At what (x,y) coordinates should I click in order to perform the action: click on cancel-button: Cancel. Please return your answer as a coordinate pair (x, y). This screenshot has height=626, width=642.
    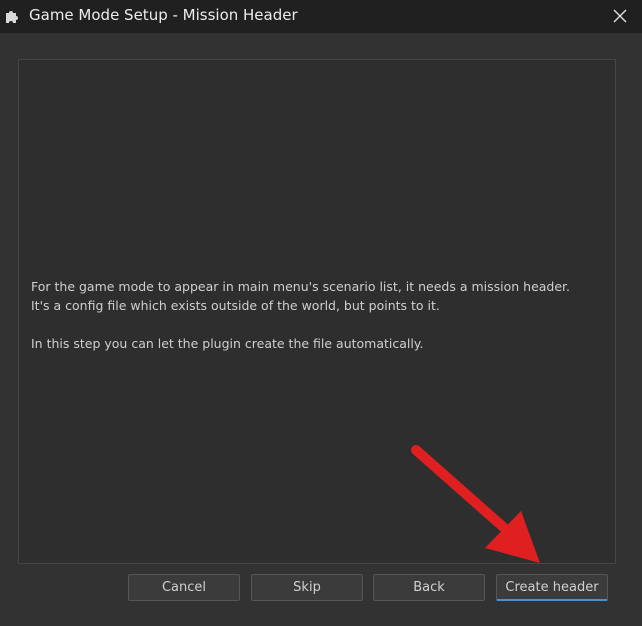
    Looking at the image, I should click on (184, 587).